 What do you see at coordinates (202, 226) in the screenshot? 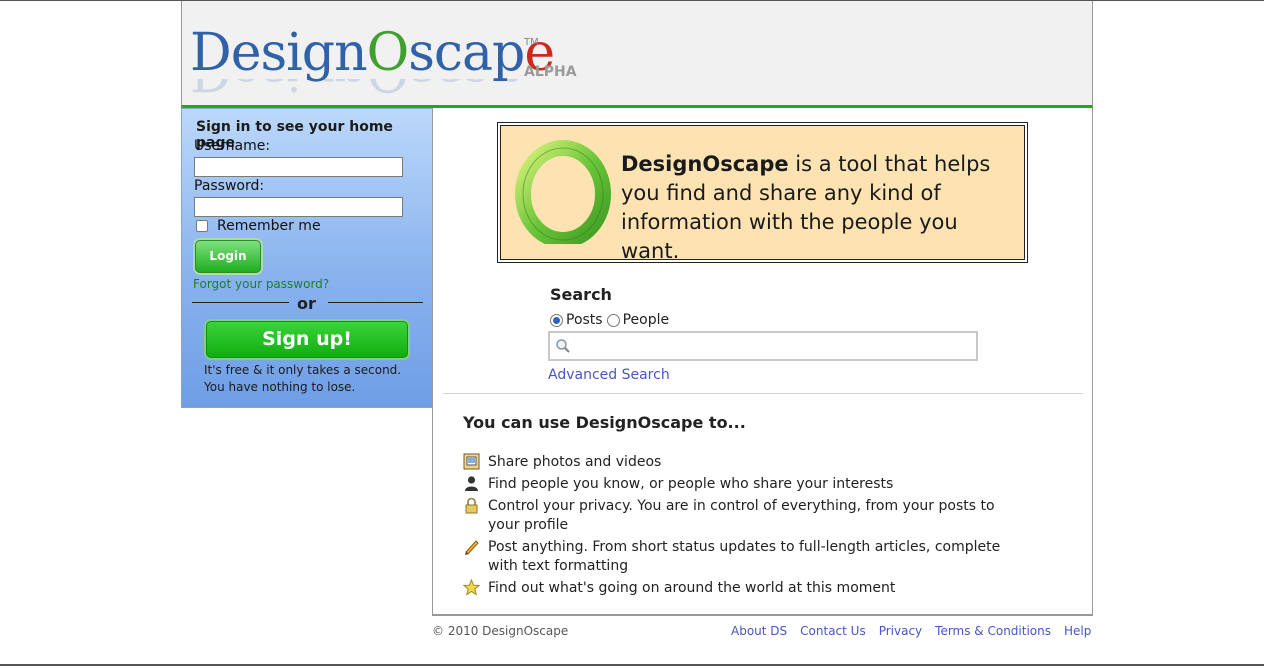
I see `remember-me-checkbox` at bounding box center [202, 226].